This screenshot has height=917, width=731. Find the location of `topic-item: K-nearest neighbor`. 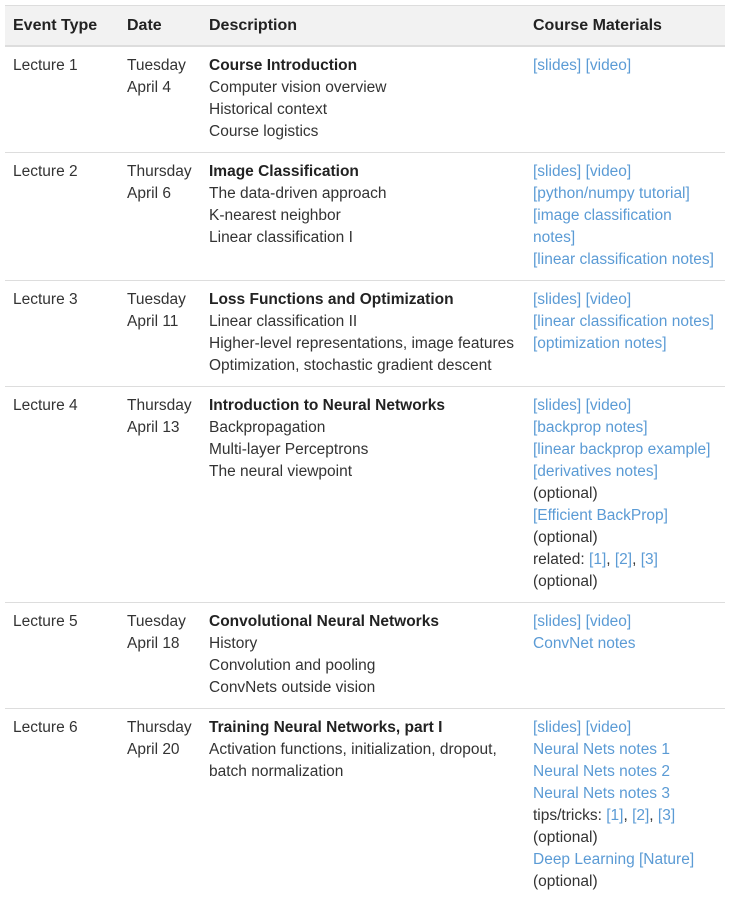

topic-item: K-nearest neighbor is located at coordinates (275, 215).